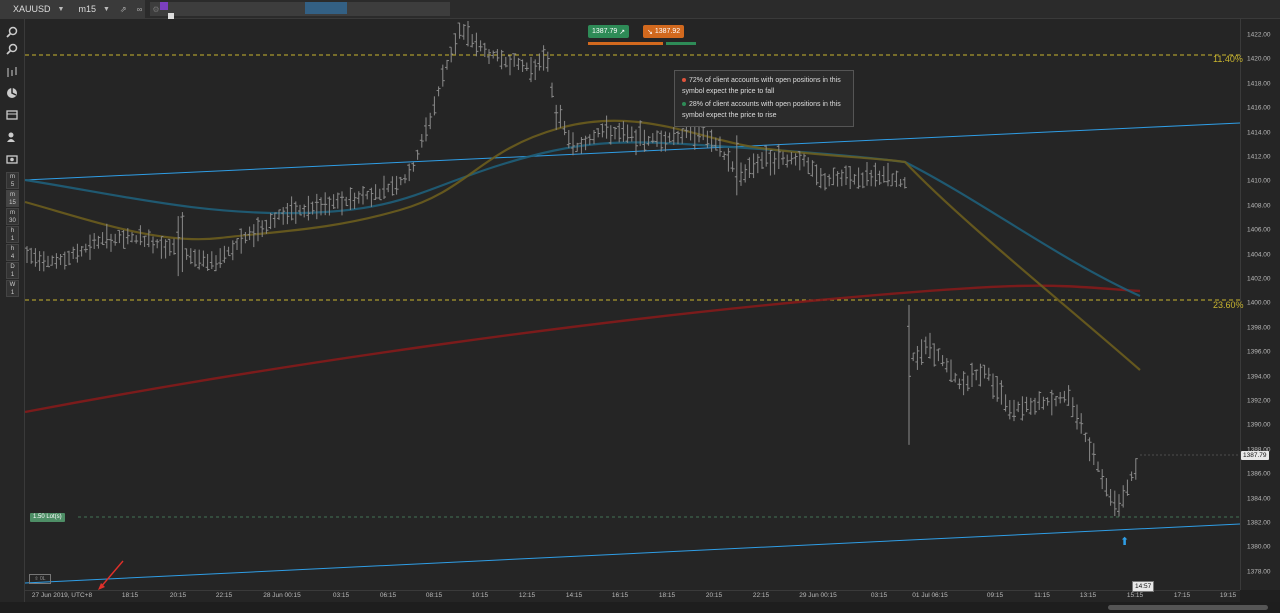 The image size is (1280, 613). I want to click on time-tick: 27 Jun 2019, UTC+8, so click(62, 595).